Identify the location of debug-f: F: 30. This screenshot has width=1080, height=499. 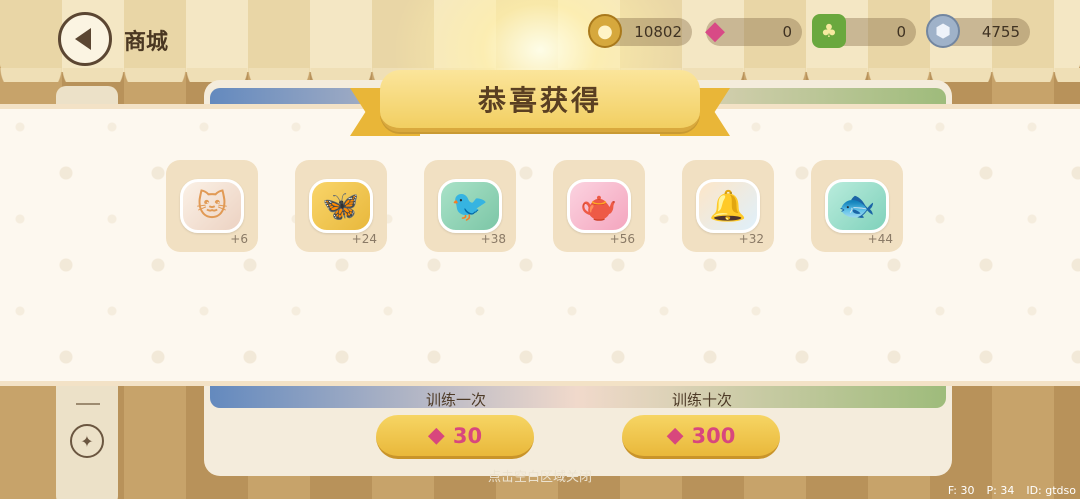
(961, 490).